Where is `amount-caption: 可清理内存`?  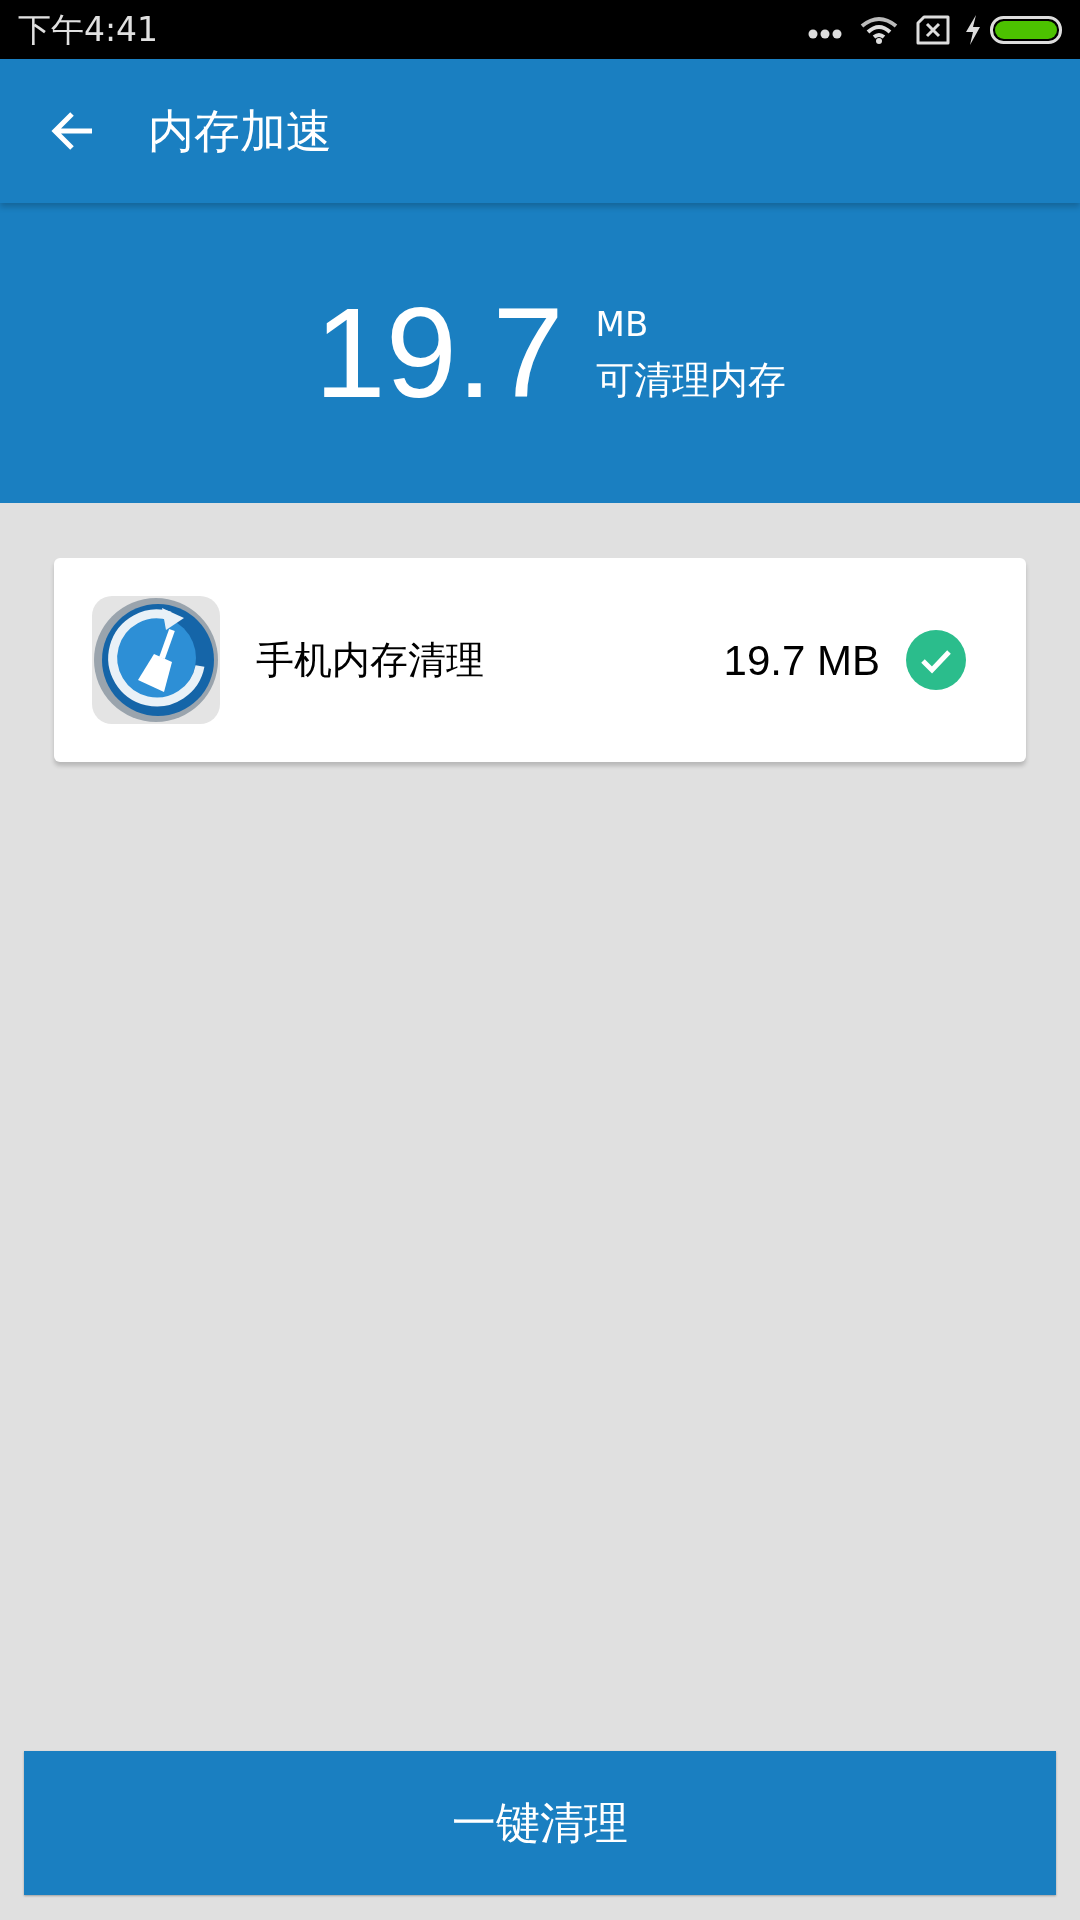 amount-caption: 可清理内存 is located at coordinates (690, 380).